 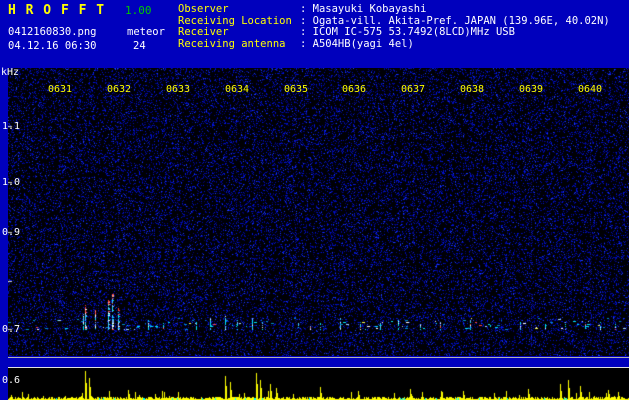 I want to click on app-version: 1.00, so click(x=138, y=10).